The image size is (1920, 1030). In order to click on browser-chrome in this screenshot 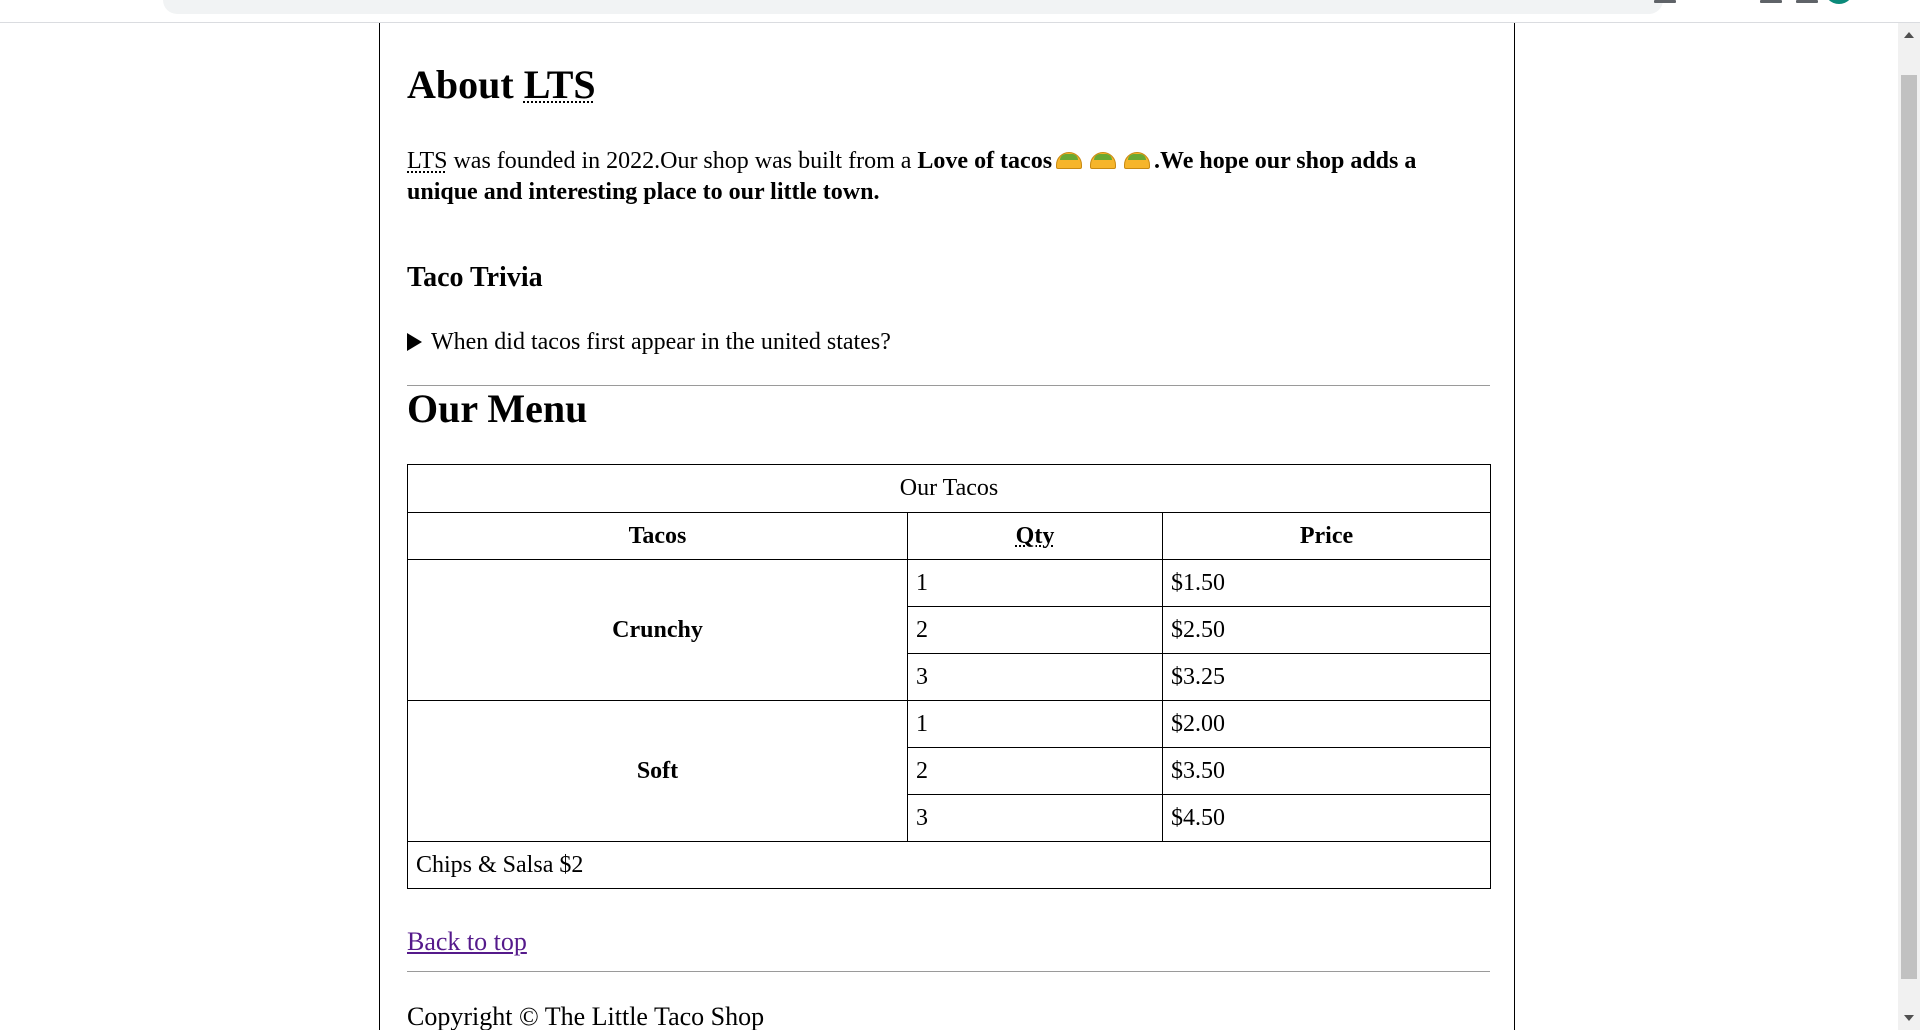, I will do `click(960, 11)`.